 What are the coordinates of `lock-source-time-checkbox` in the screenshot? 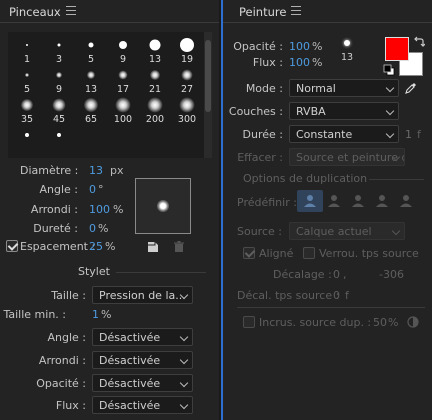 It's located at (309, 253).